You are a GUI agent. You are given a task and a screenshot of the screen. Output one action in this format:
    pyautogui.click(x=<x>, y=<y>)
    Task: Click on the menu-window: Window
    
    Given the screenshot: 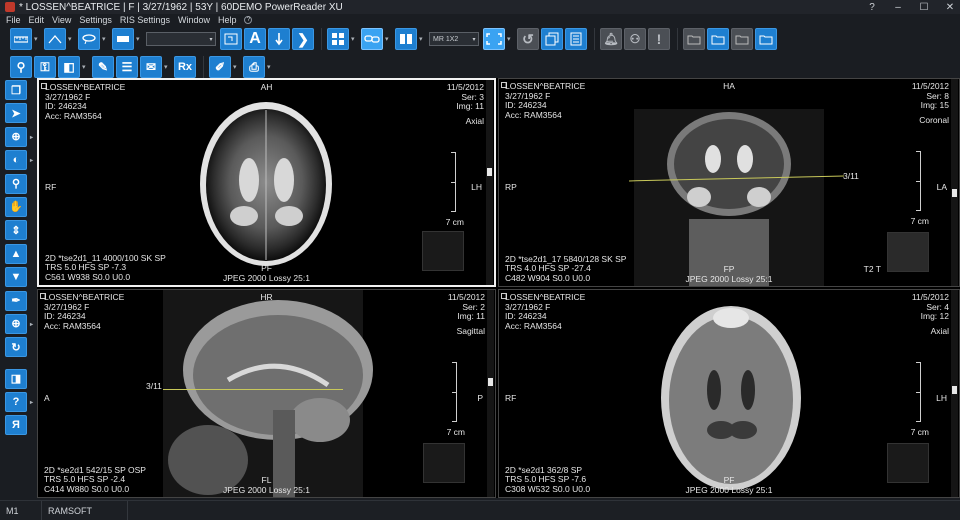 What is the action you would take?
    pyautogui.click(x=194, y=20)
    